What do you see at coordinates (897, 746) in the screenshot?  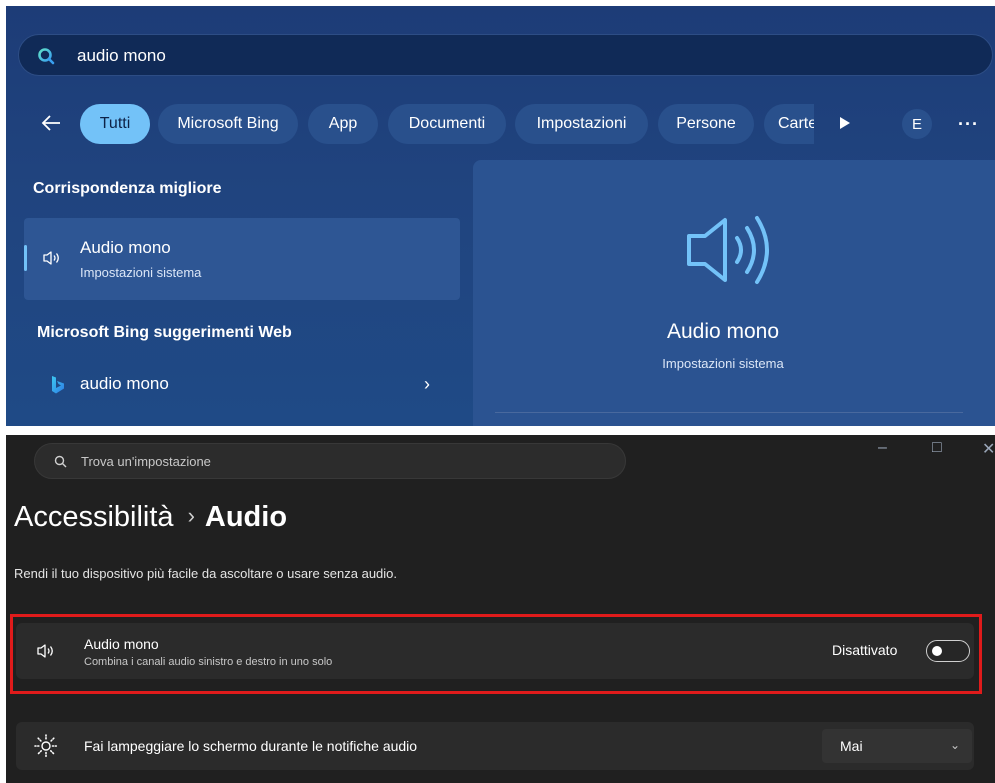 I see `flash-screen-dropdown: Mai ⌄` at bounding box center [897, 746].